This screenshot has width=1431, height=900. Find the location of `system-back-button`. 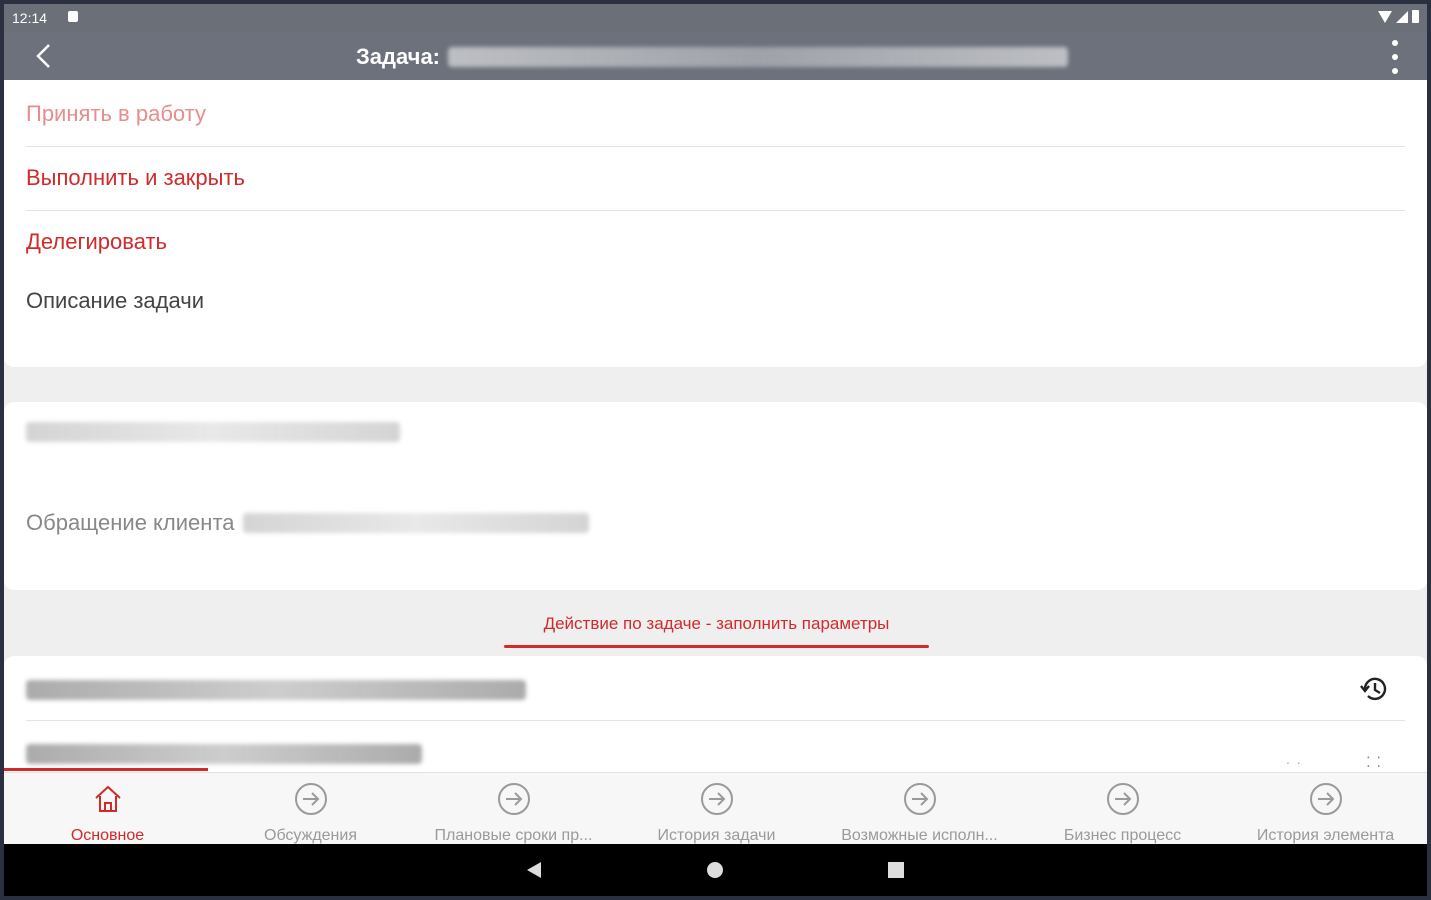

system-back-button is located at coordinates (534, 870).